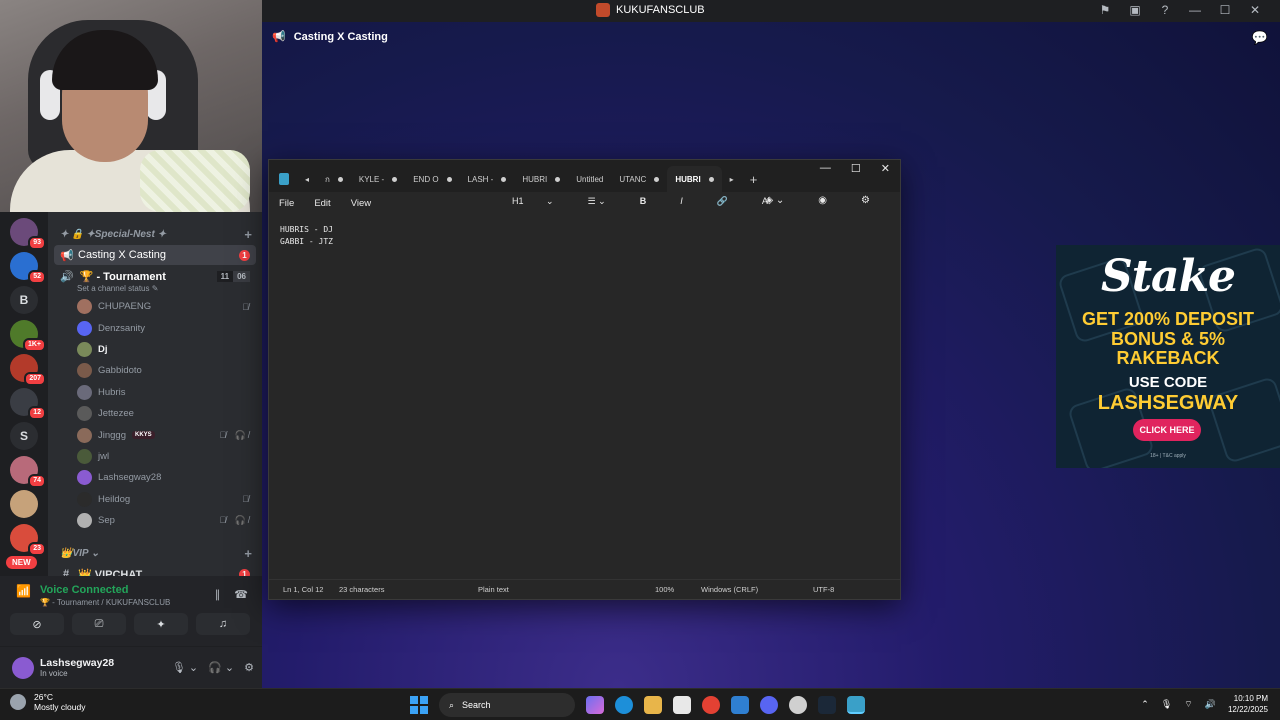 This screenshot has width=1280, height=720. Describe the element at coordinates (23, 667) in the screenshot. I see `avatar` at that location.